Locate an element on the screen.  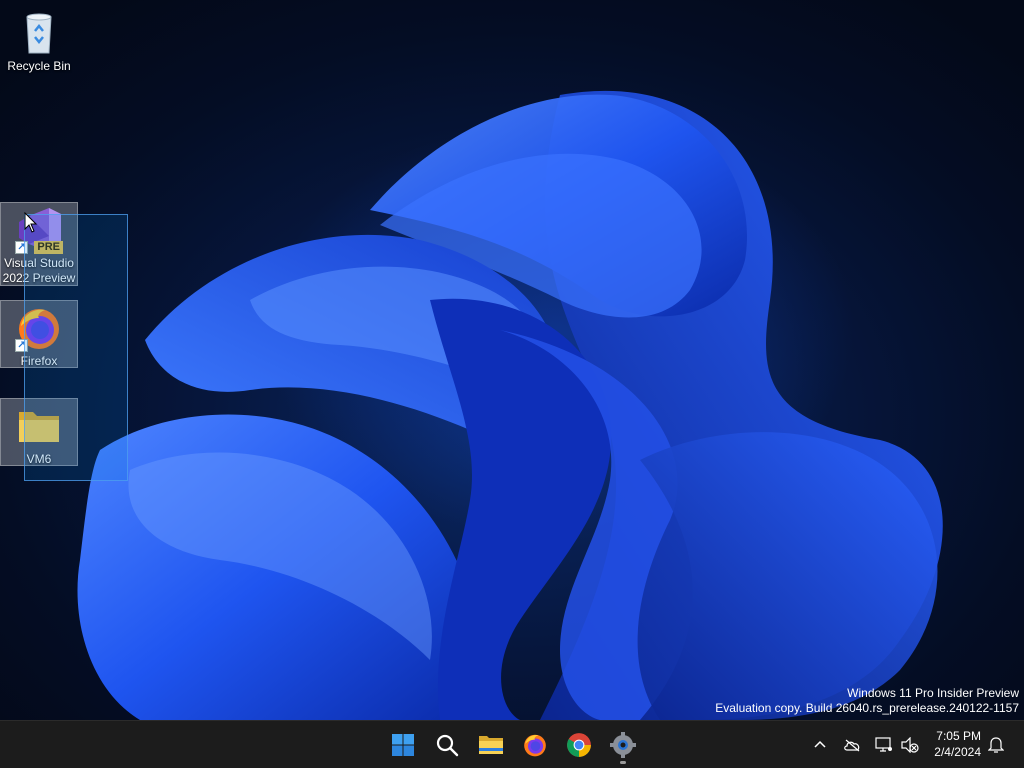
taskbar-settings-button is located at coordinates (623, 745).